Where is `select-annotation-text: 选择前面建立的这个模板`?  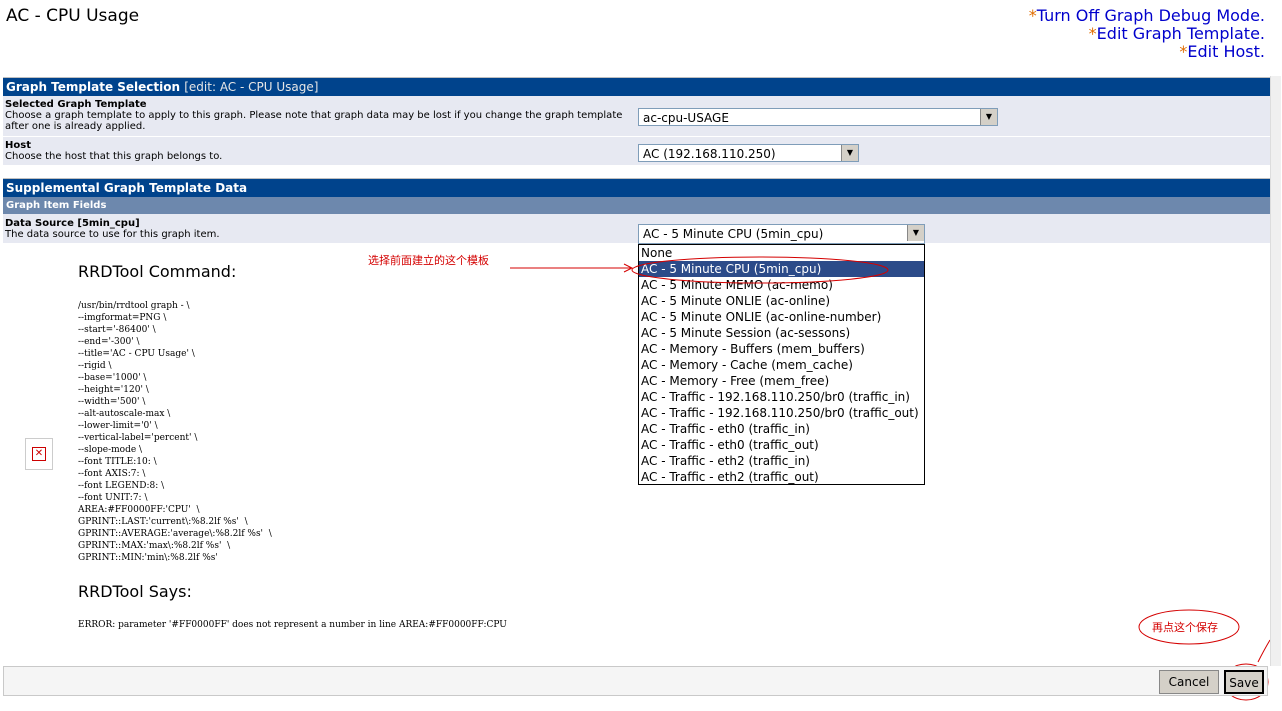 select-annotation-text: 选择前面建立的这个模板 is located at coordinates (428, 260).